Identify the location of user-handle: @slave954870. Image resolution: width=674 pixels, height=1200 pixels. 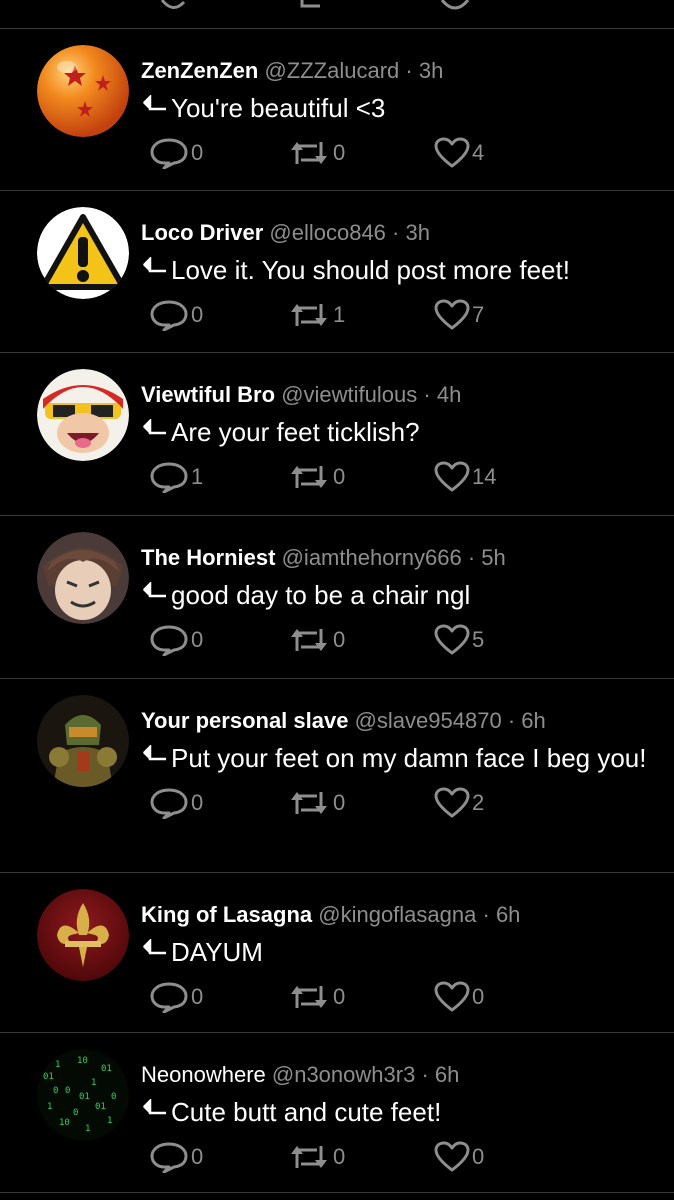
(428, 720).